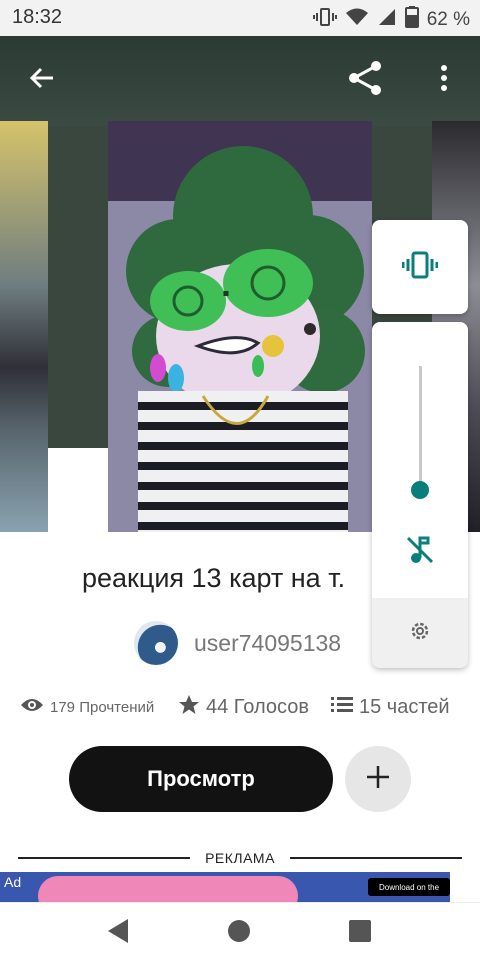 This screenshot has height=961, width=480. What do you see at coordinates (411, 20) in the screenshot?
I see `battery-icon` at bounding box center [411, 20].